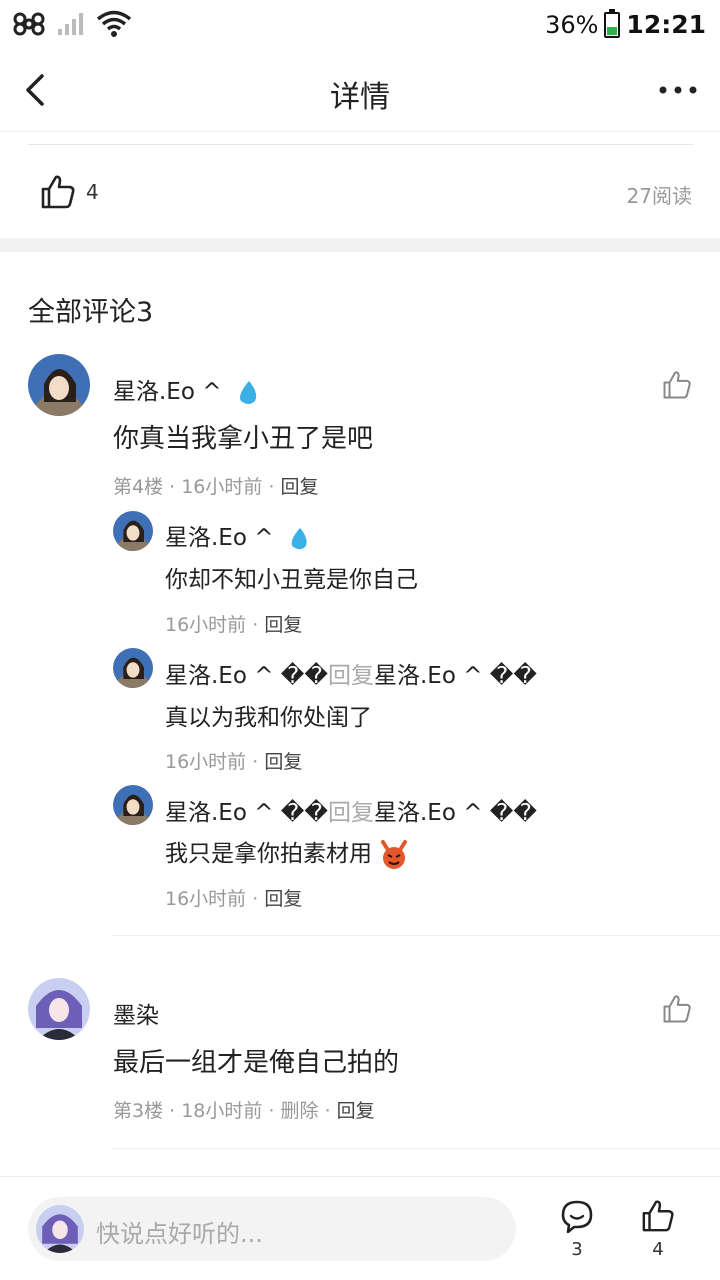 The height and width of the screenshot is (1280, 720). What do you see at coordinates (29, 24) in the screenshot?
I see `carrier-icon` at bounding box center [29, 24].